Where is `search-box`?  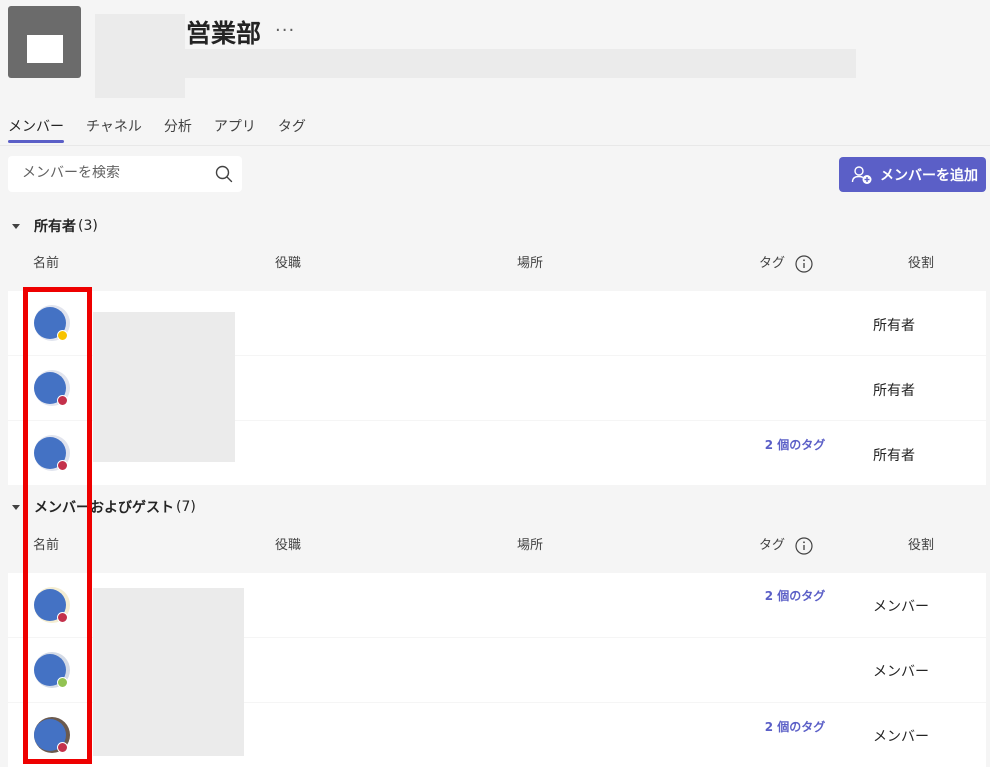
search-box is located at coordinates (125, 174).